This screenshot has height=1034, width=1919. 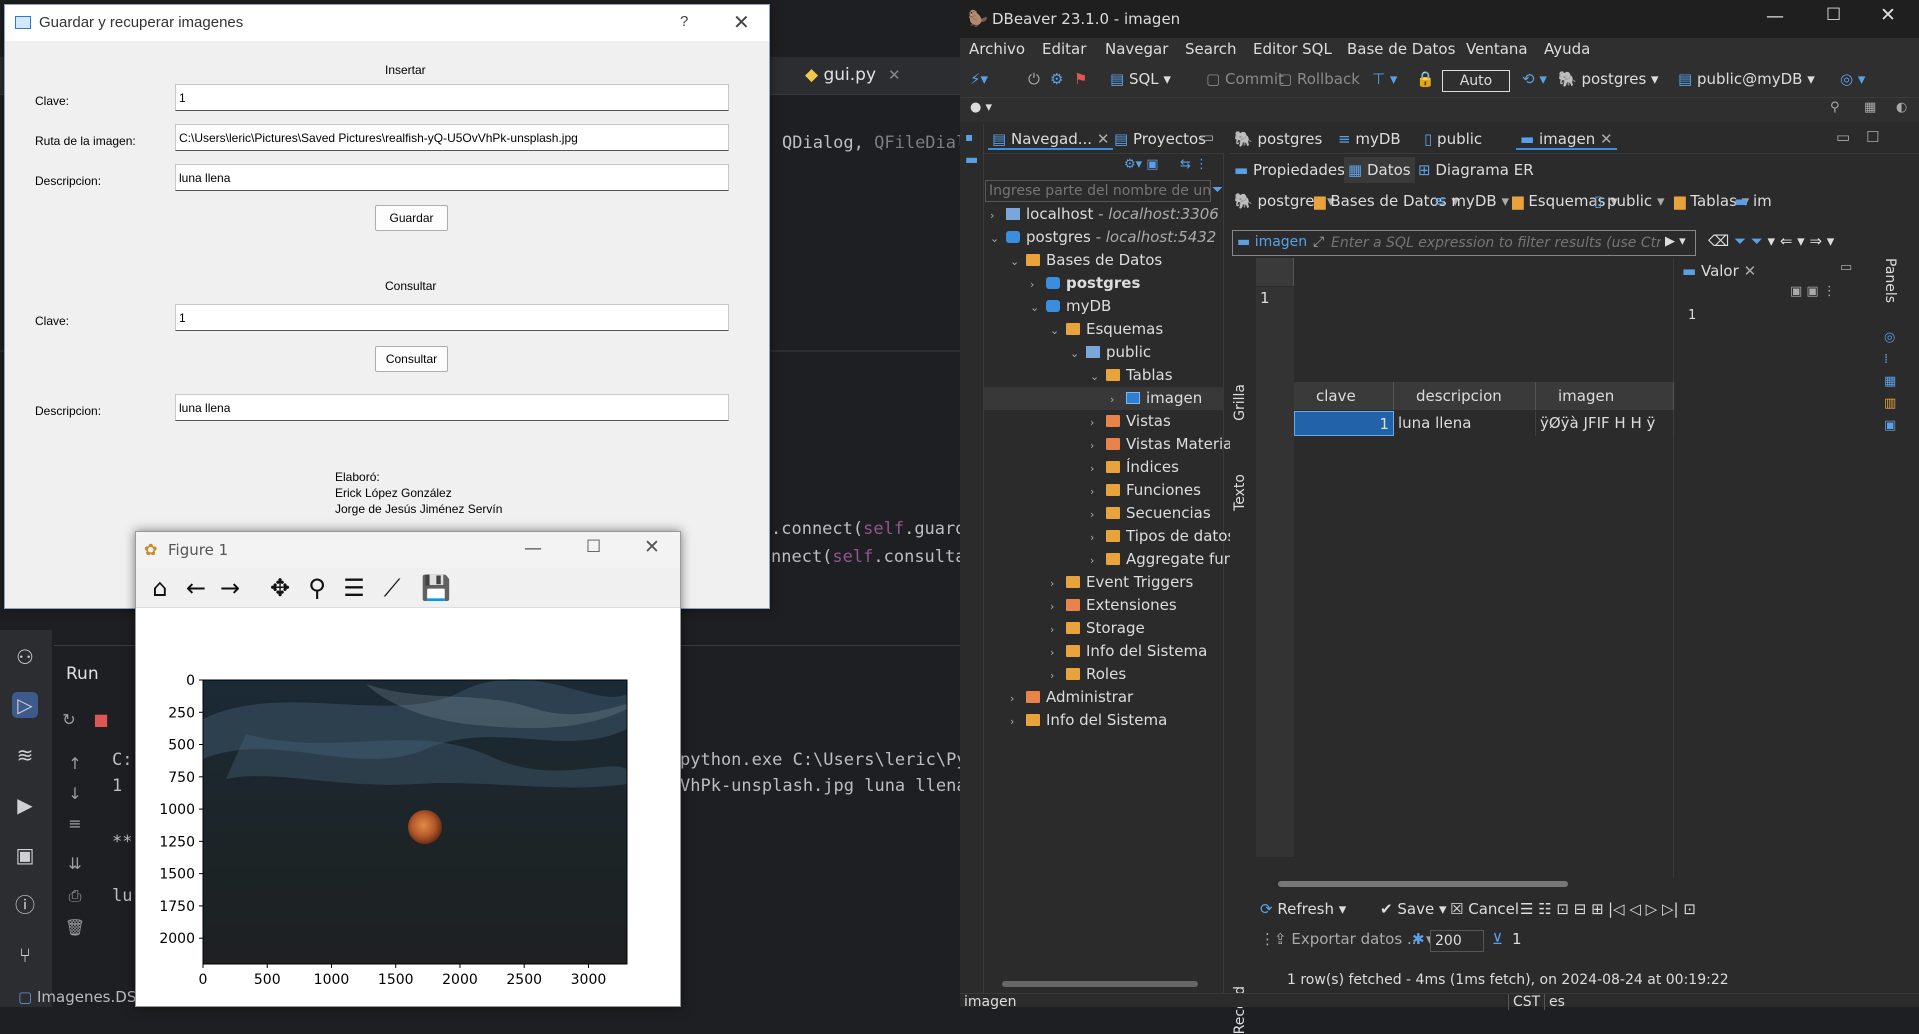 I want to click on navigator-icon: ▬, so click(x=971, y=160).